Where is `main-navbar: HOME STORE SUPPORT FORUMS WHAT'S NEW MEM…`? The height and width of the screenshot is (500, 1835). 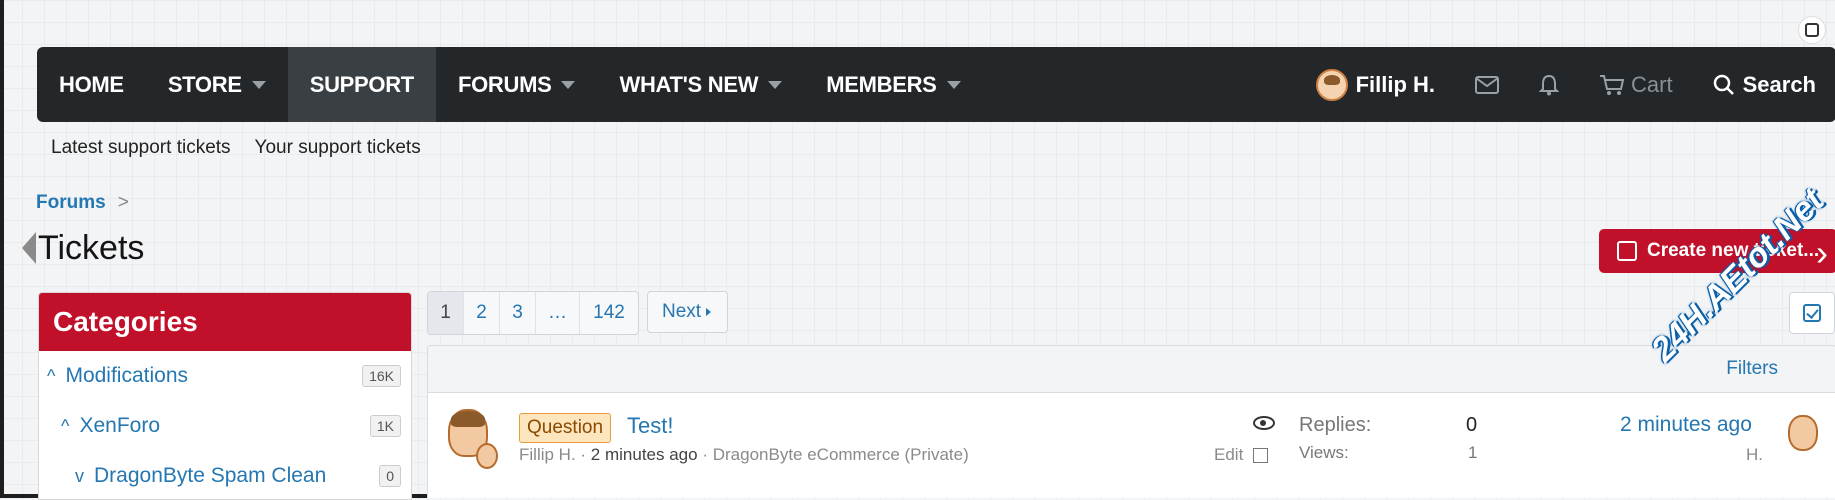
main-navbar: HOME STORE SUPPORT FORUMS WHAT'S NEW MEM… is located at coordinates (936, 84).